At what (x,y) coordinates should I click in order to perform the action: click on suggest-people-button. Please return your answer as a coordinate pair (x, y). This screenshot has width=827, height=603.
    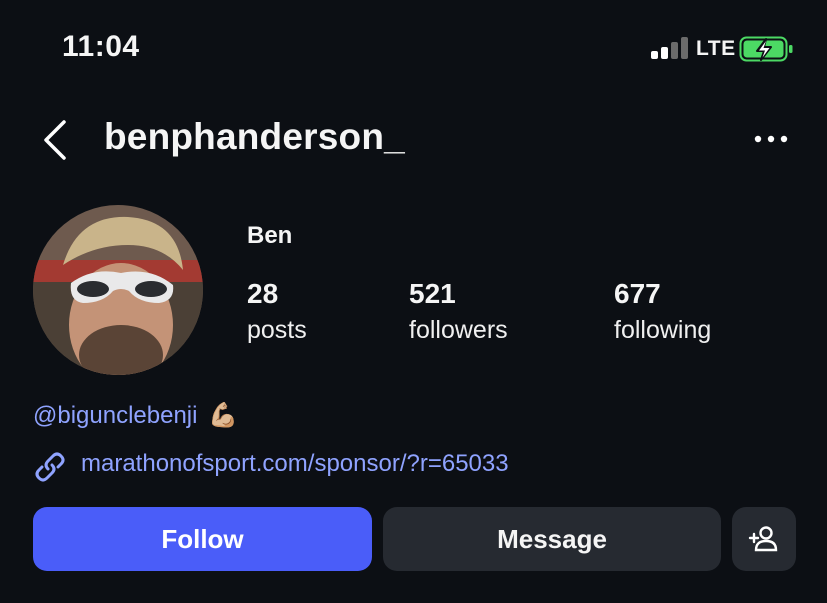
    Looking at the image, I should click on (764, 539).